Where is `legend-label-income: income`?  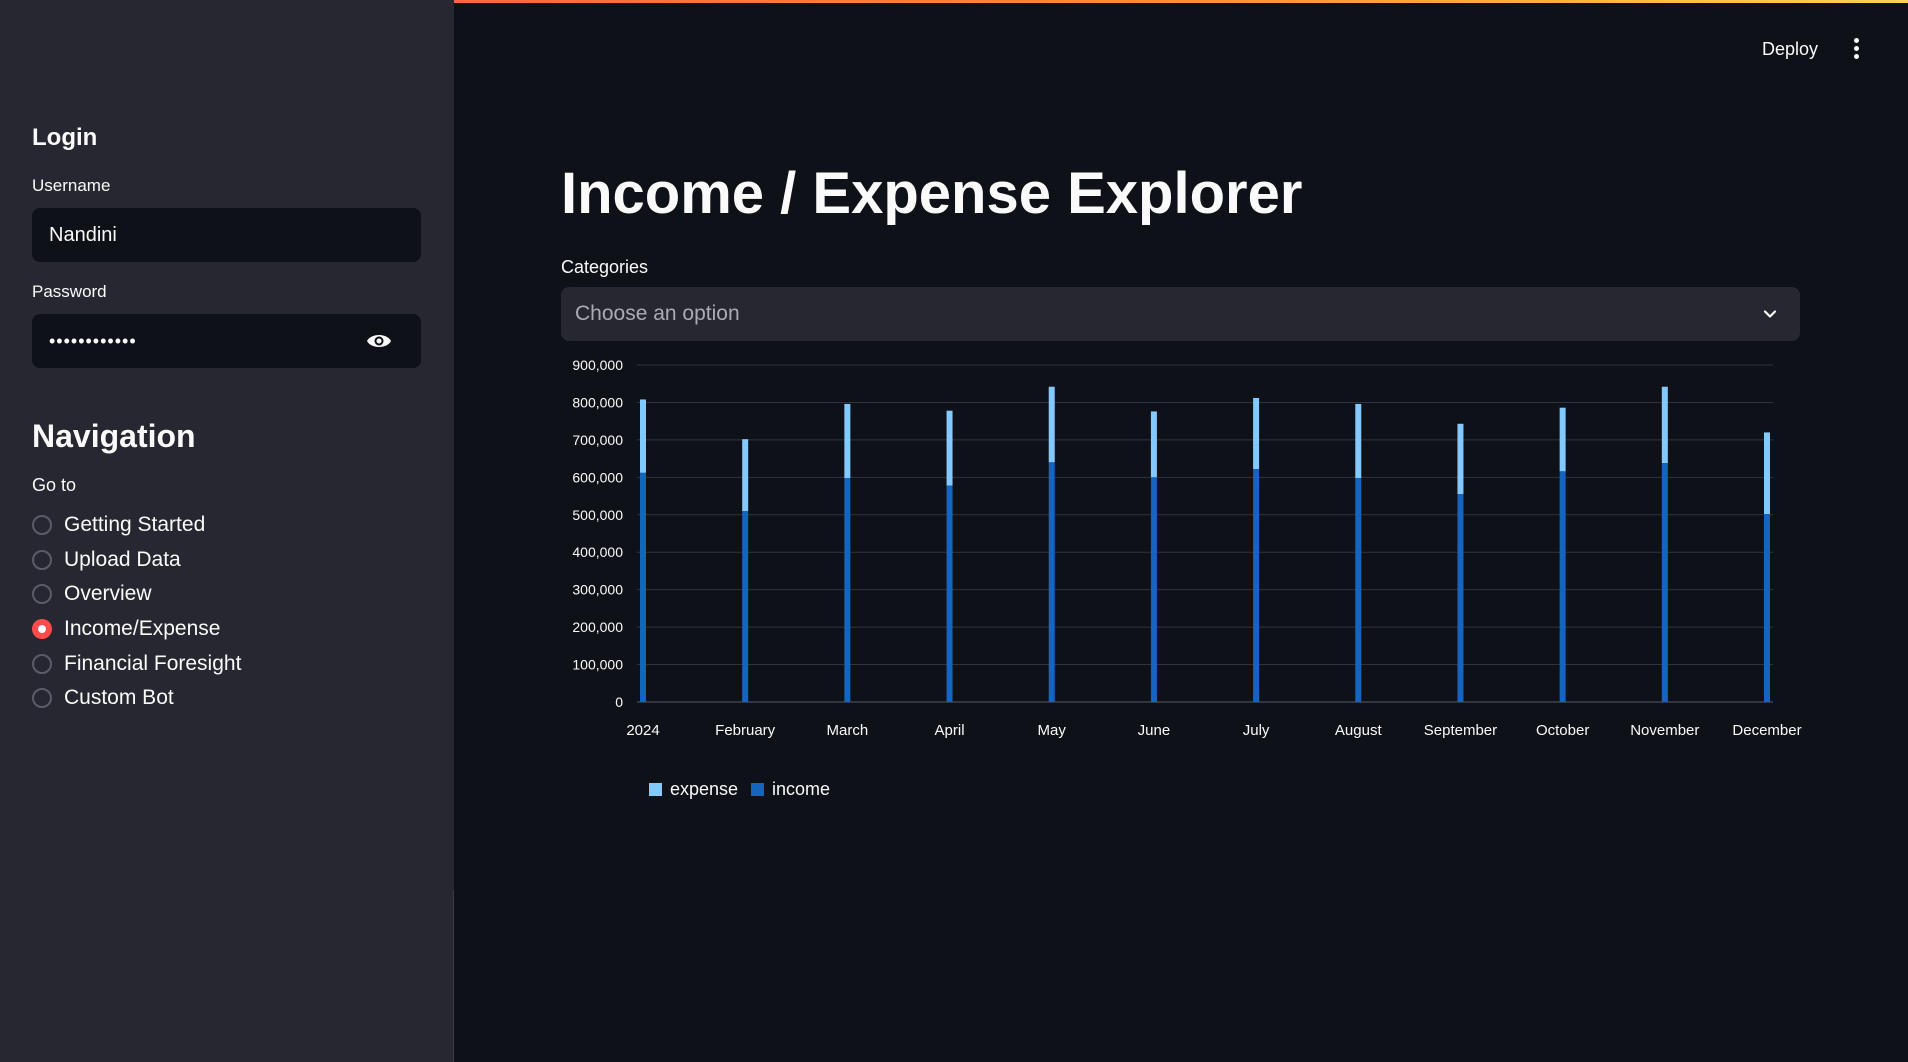
legend-label-income: income is located at coordinates (801, 789).